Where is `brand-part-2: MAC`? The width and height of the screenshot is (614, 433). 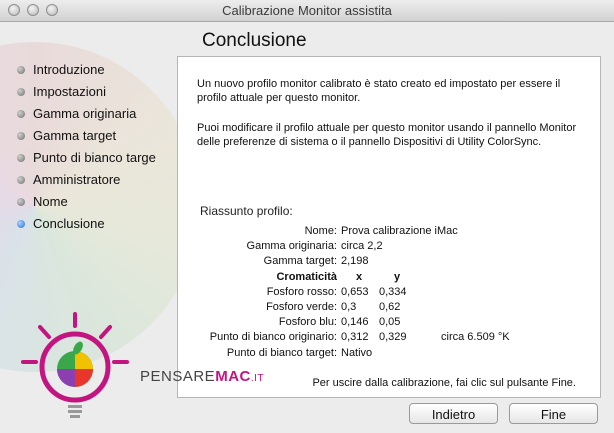
brand-part-2: MAC is located at coordinates (233, 376).